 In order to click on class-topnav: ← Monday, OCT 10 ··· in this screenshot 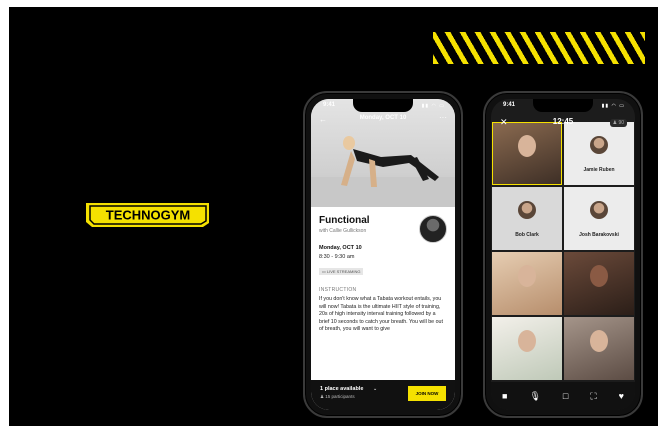, I will do `click(383, 120)`.